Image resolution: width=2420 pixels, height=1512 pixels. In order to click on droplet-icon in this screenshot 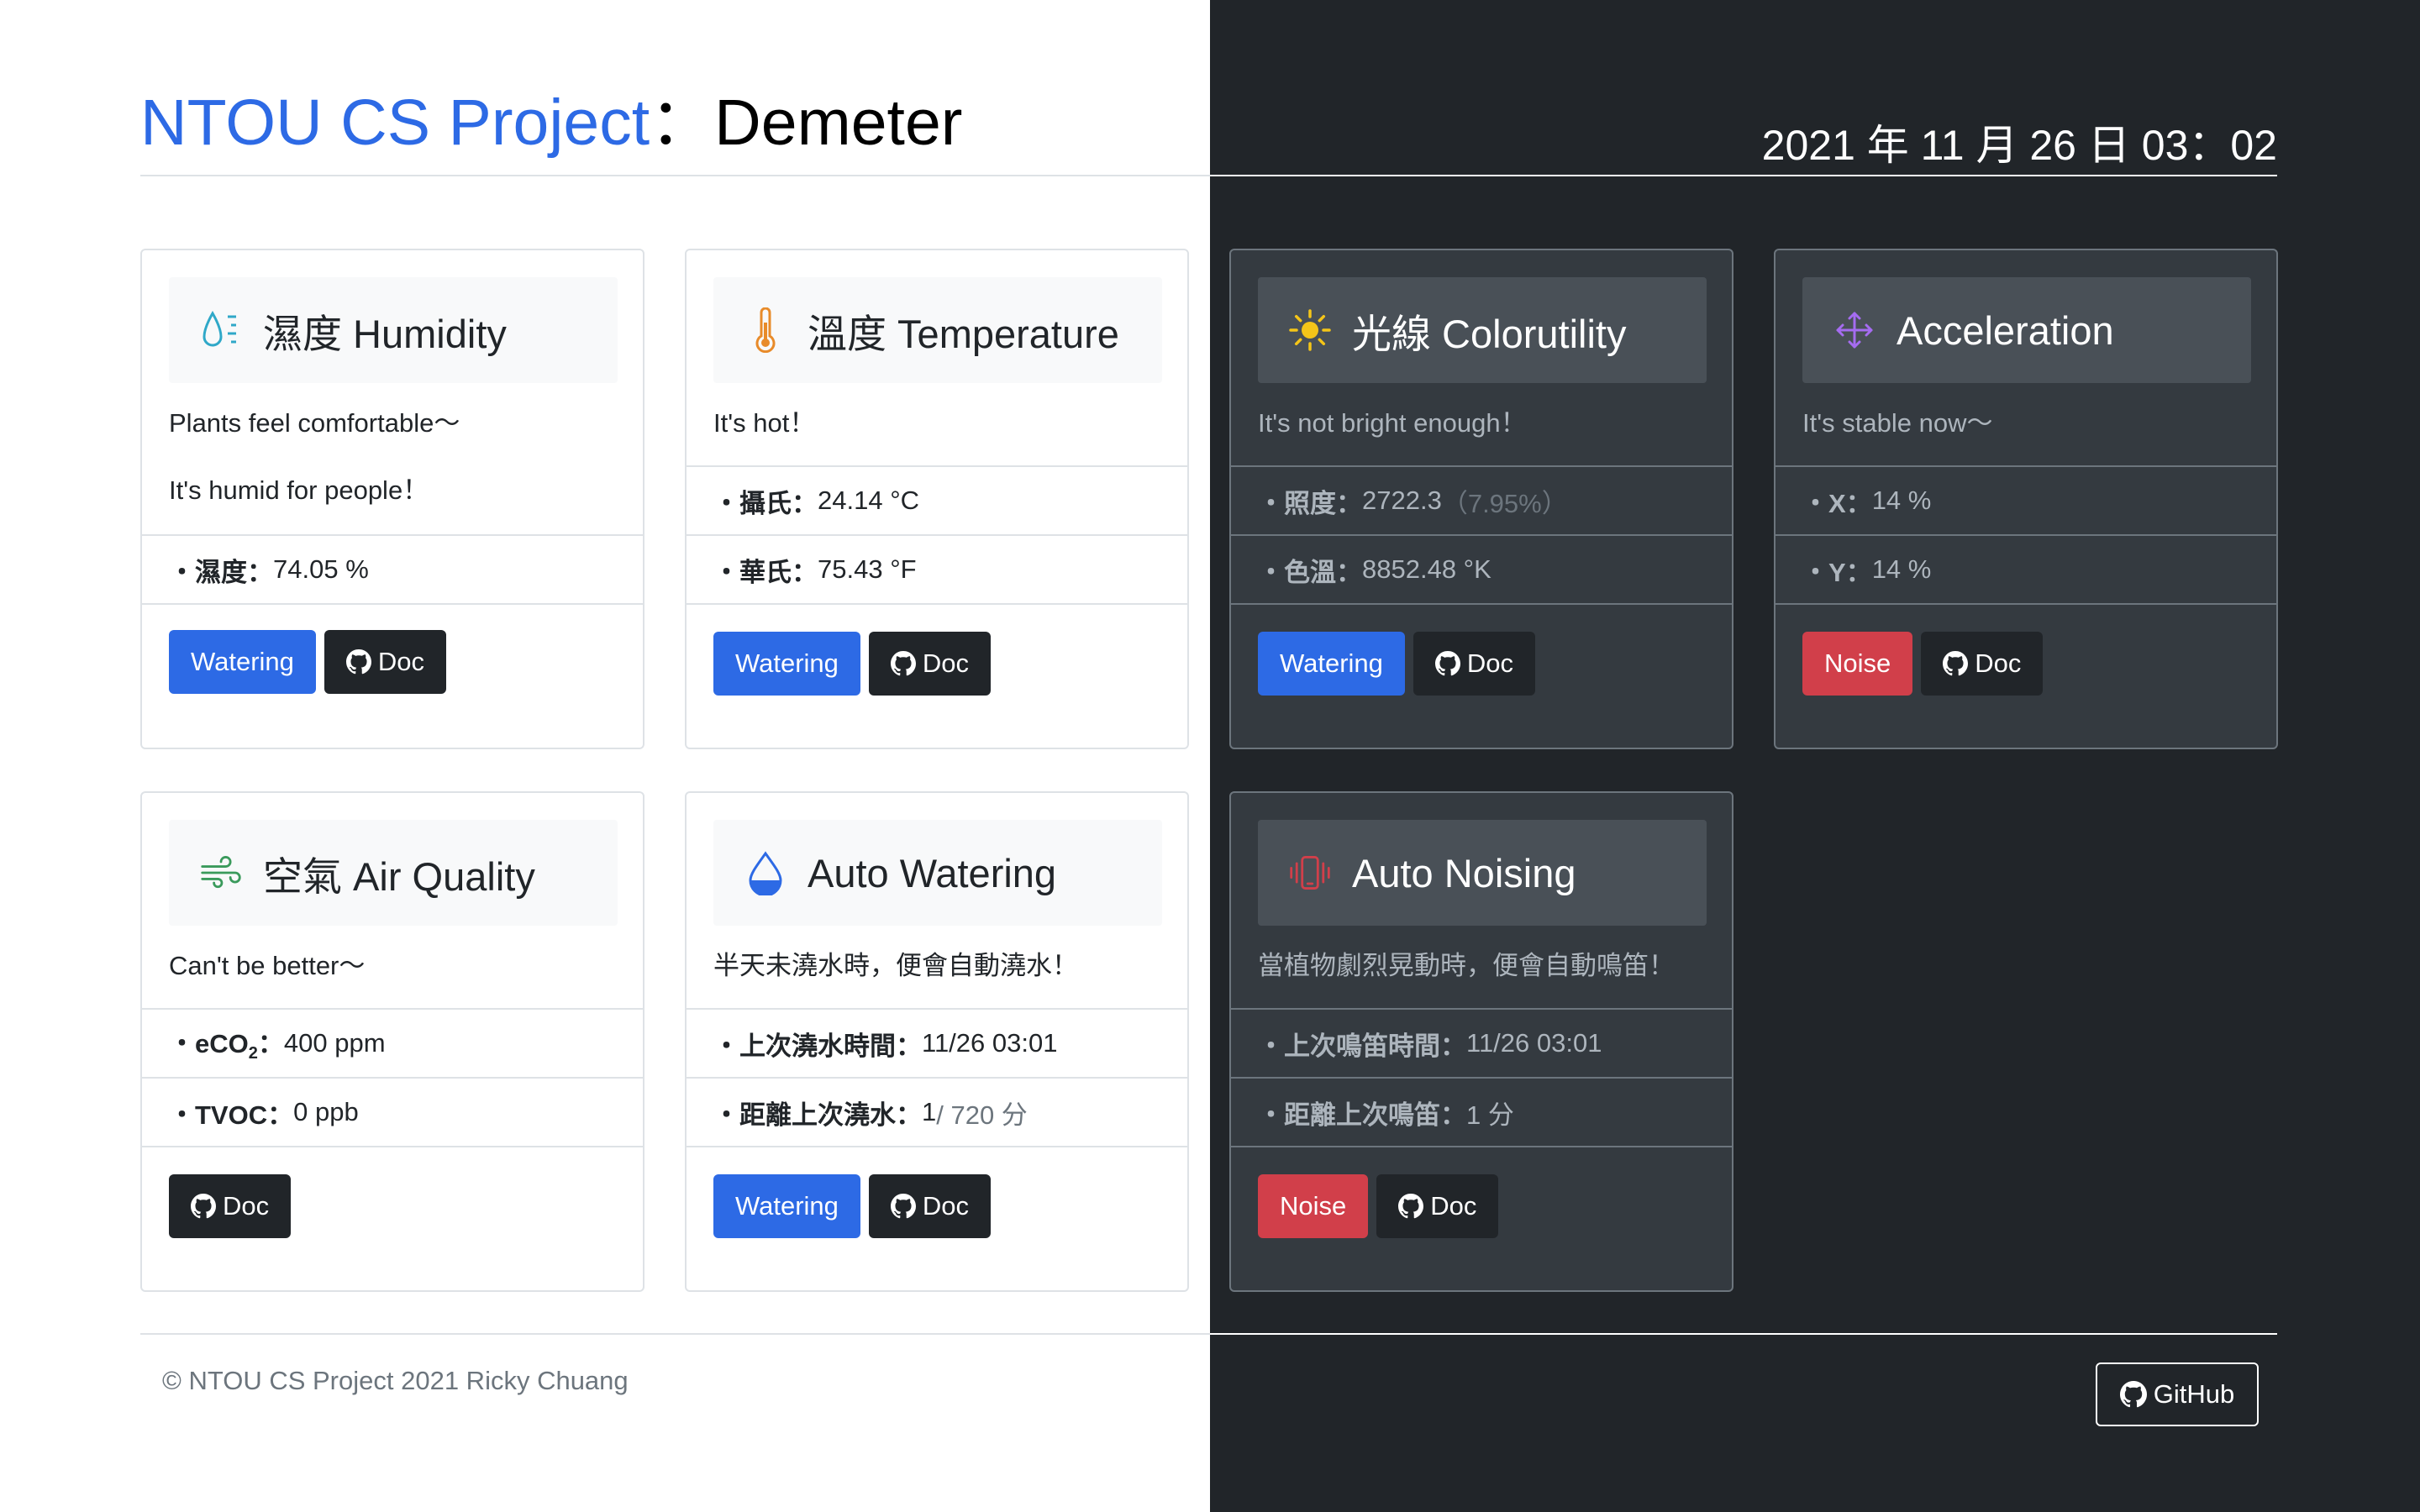, I will do `click(765, 873)`.